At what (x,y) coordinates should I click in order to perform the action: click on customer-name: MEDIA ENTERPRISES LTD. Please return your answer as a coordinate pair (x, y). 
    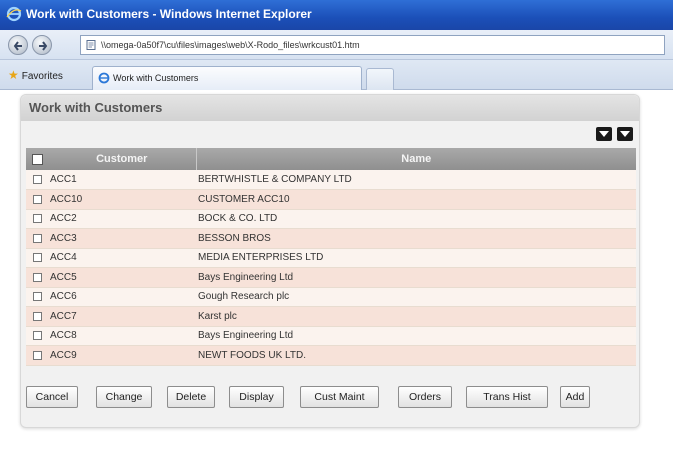
    Looking at the image, I should click on (416, 258).